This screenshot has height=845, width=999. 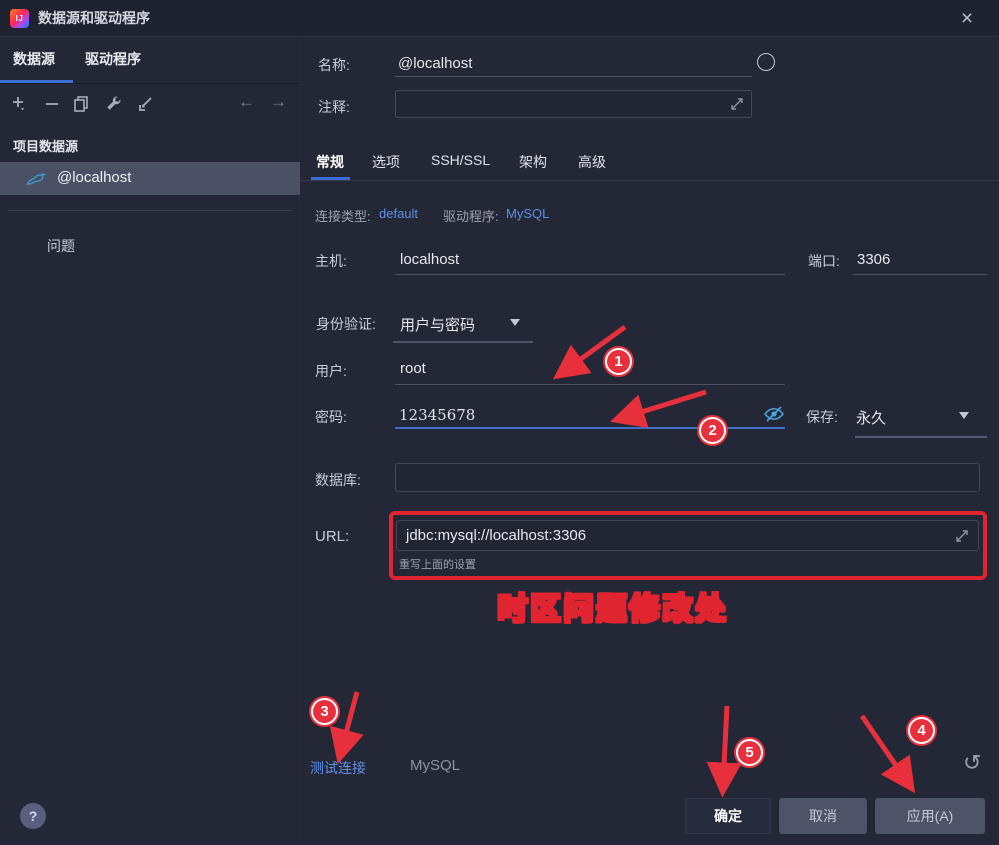 I want to click on arrow-to-test-connection, so click(x=346, y=728).